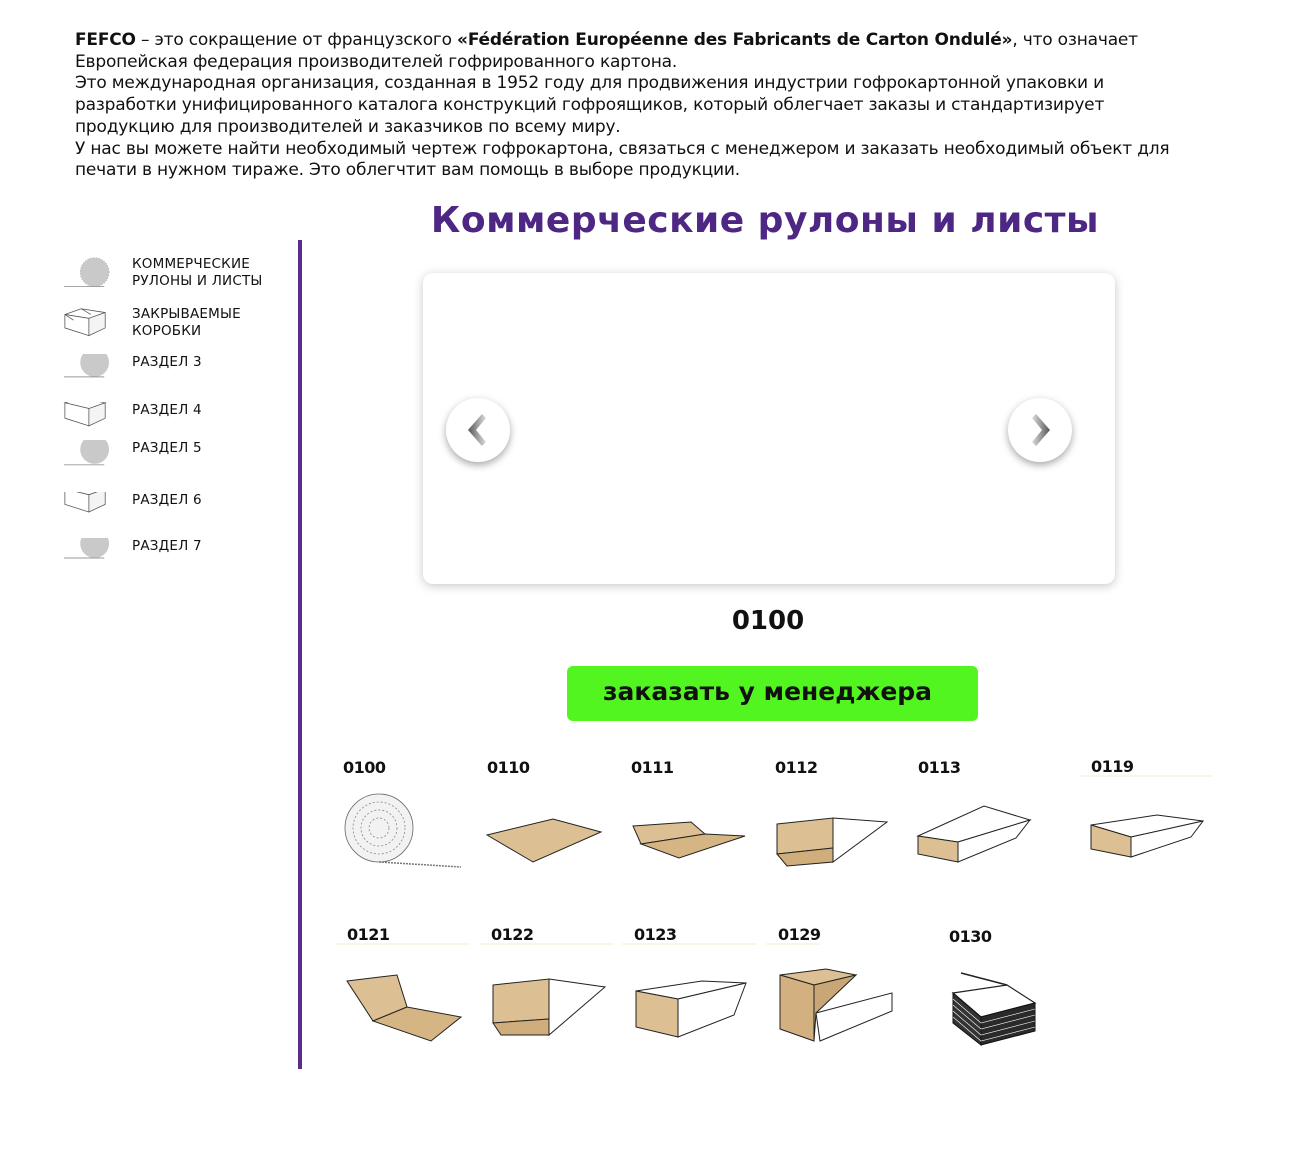  I want to click on sidebar-item-label: РАЗДЕЛ 4, so click(167, 410).